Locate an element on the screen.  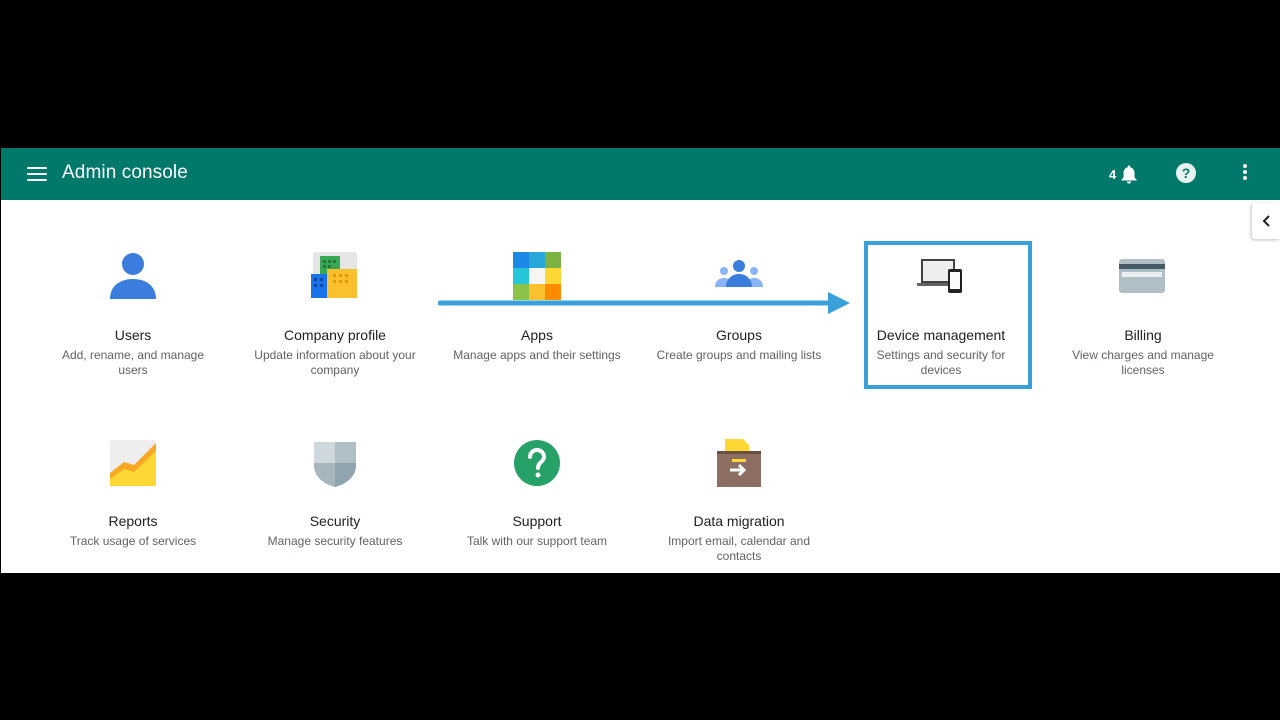
tile-title: Support is located at coordinates (537, 521).